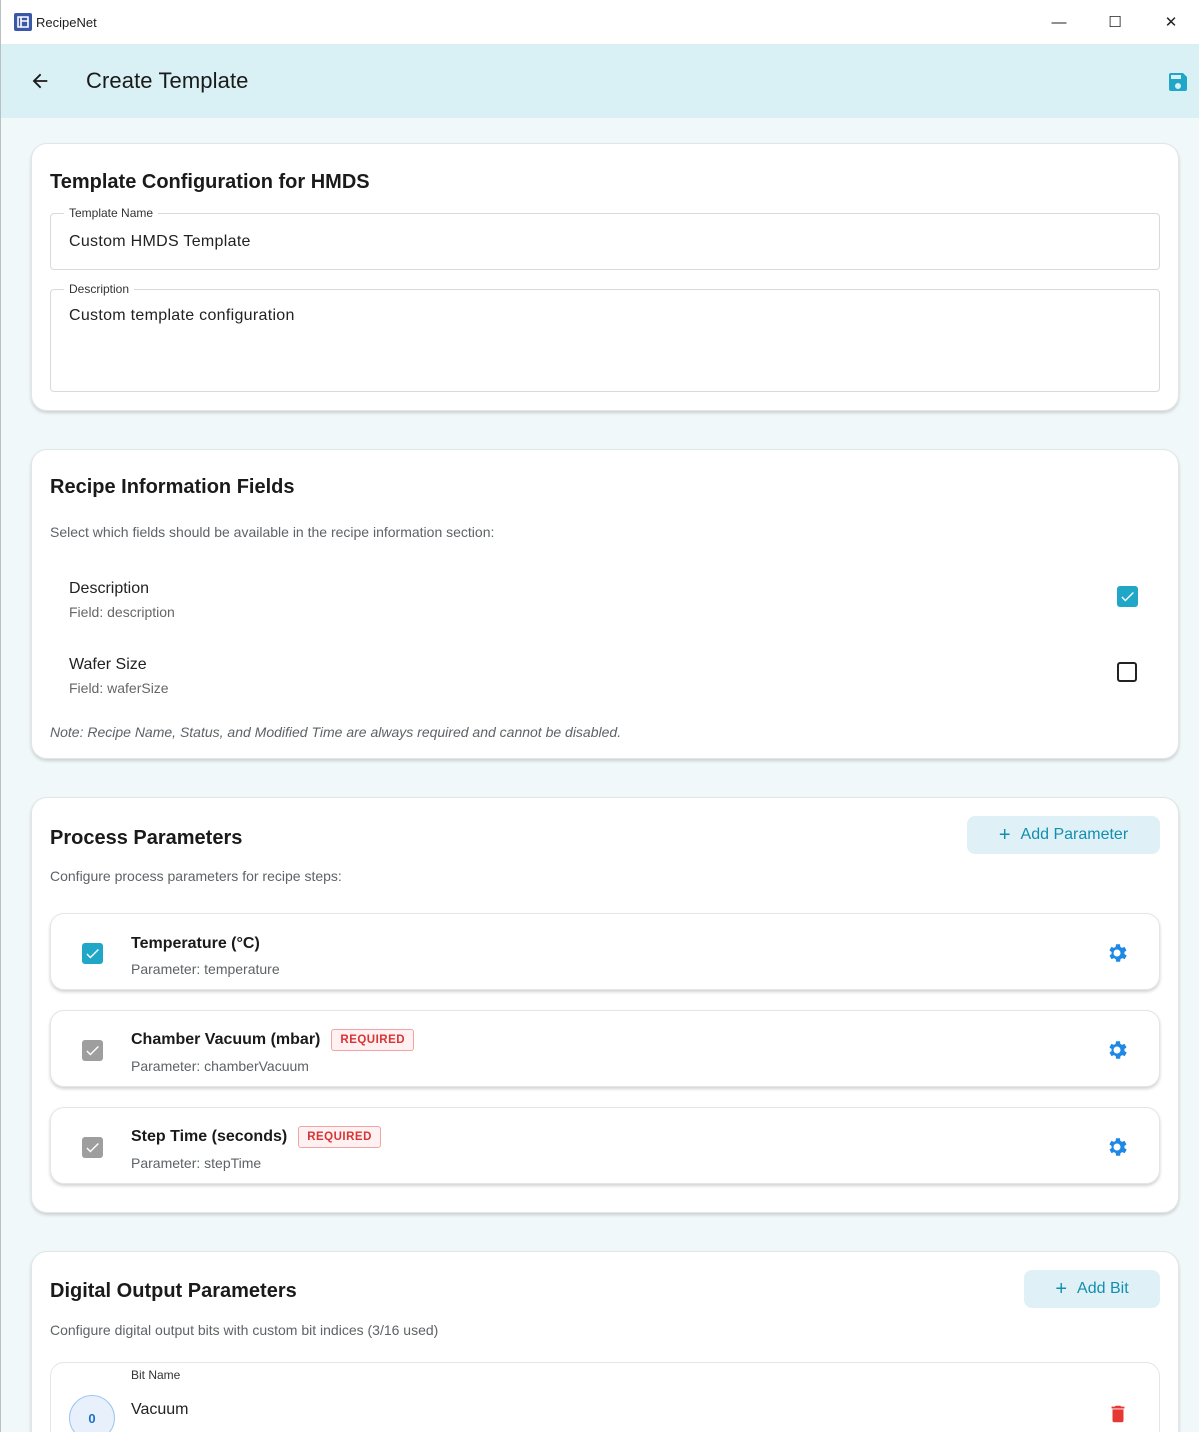 This screenshot has width=1199, height=1432. I want to click on card-title: Recipe Information Fields, so click(172, 487).